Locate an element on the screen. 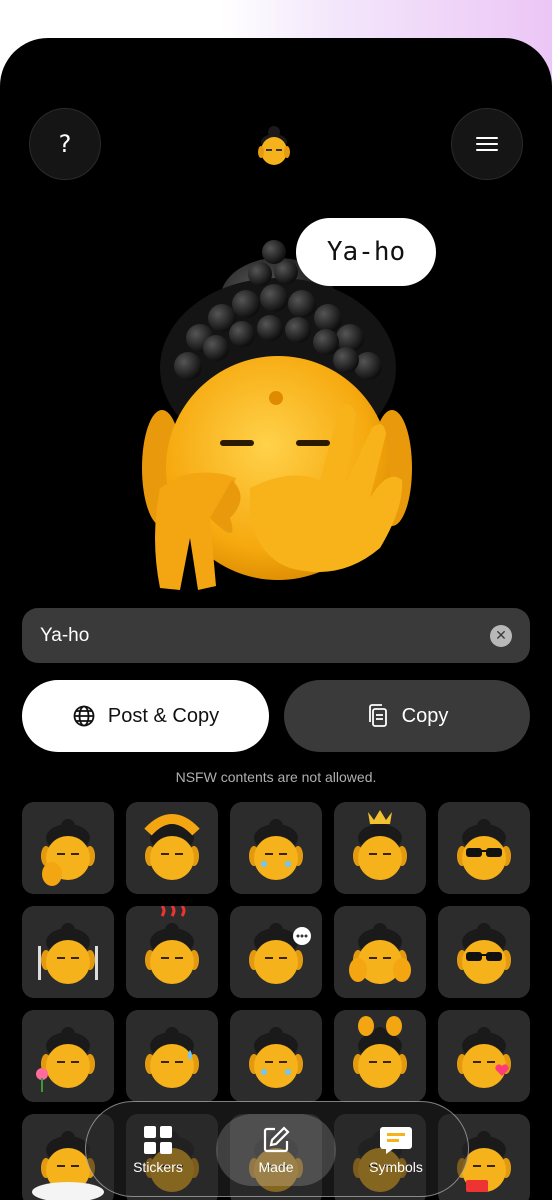 The image size is (552, 1200). nsfw-notice: NSFW contents are not allowed. is located at coordinates (276, 777).